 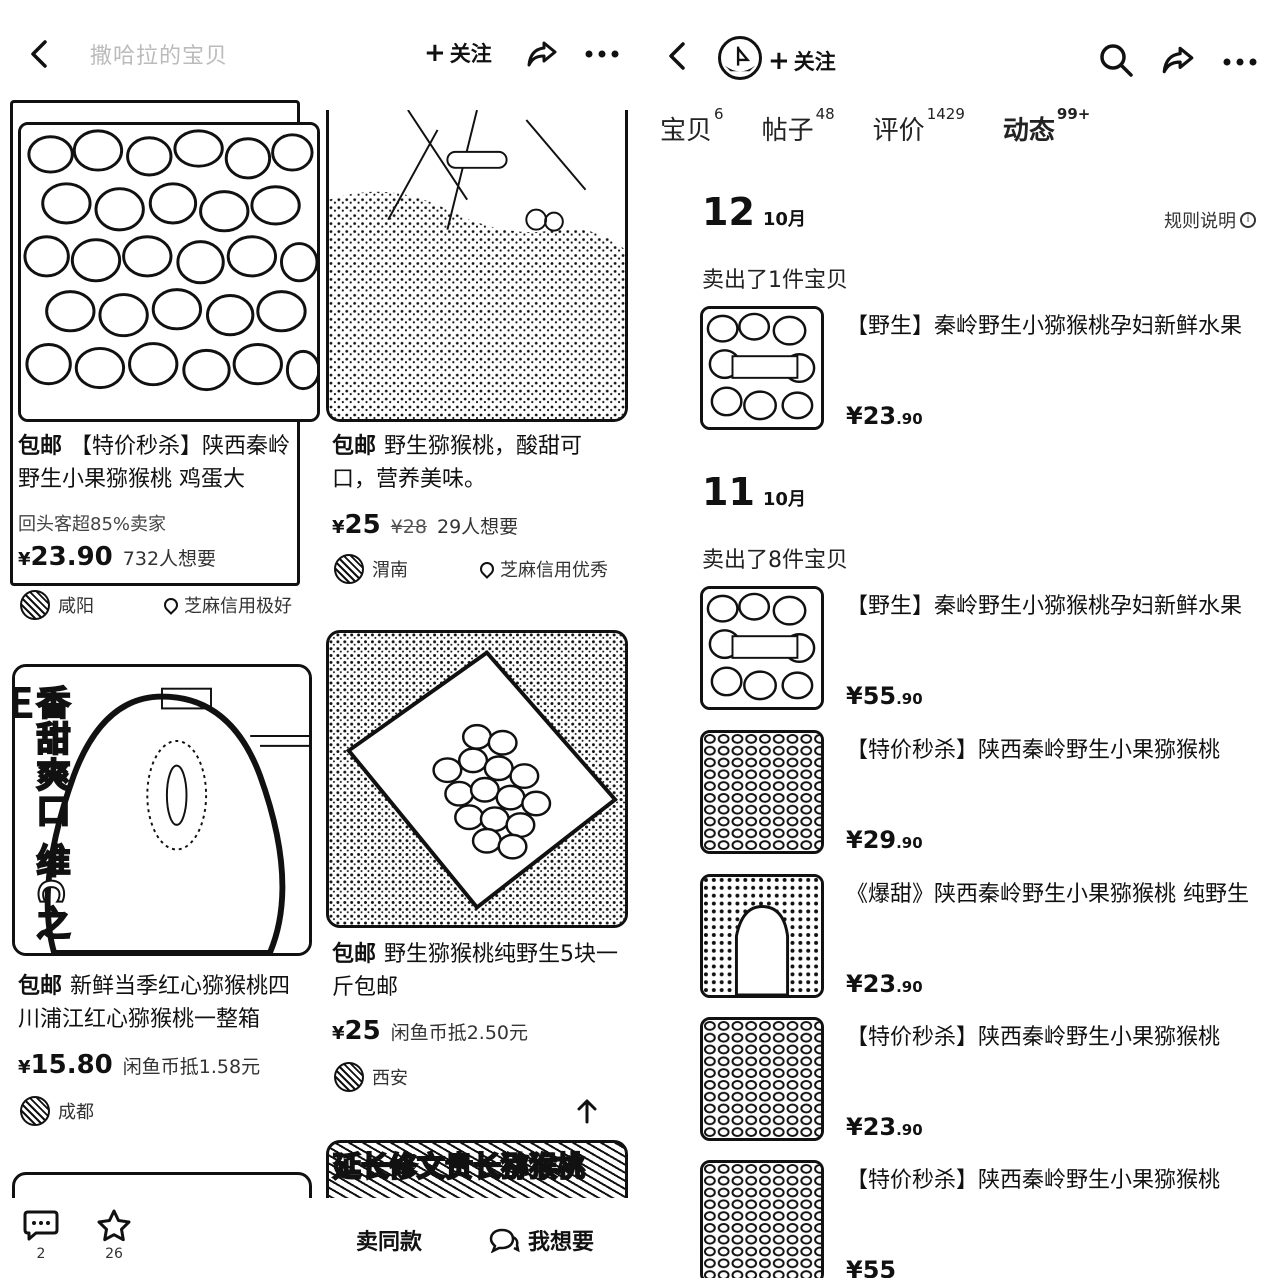 I want to click on shop-title: 撒哈拉的宝贝, so click(x=159, y=54).